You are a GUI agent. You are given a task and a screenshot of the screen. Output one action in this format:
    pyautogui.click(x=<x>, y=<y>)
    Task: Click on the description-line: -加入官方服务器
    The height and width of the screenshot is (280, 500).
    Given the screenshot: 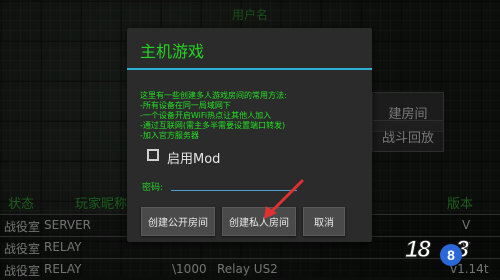 What is the action you would take?
    pyautogui.click(x=169, y=135)
    